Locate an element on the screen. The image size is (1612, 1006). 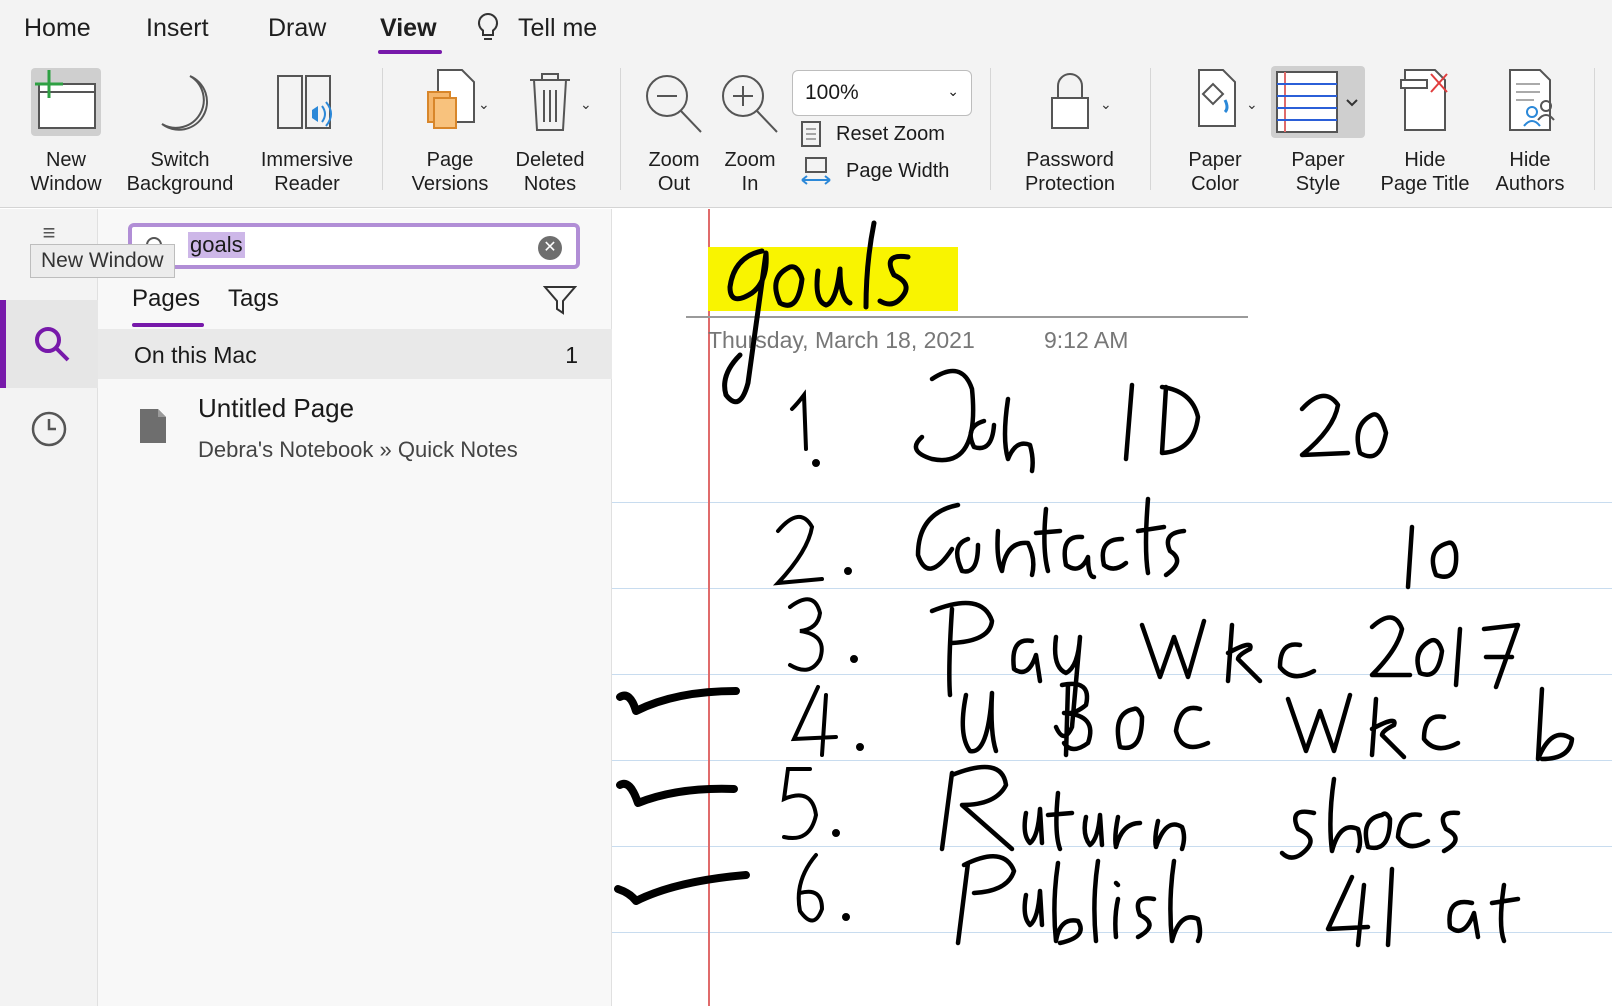
tab-tell-me: Tell me is located at coordinates (557, 28).